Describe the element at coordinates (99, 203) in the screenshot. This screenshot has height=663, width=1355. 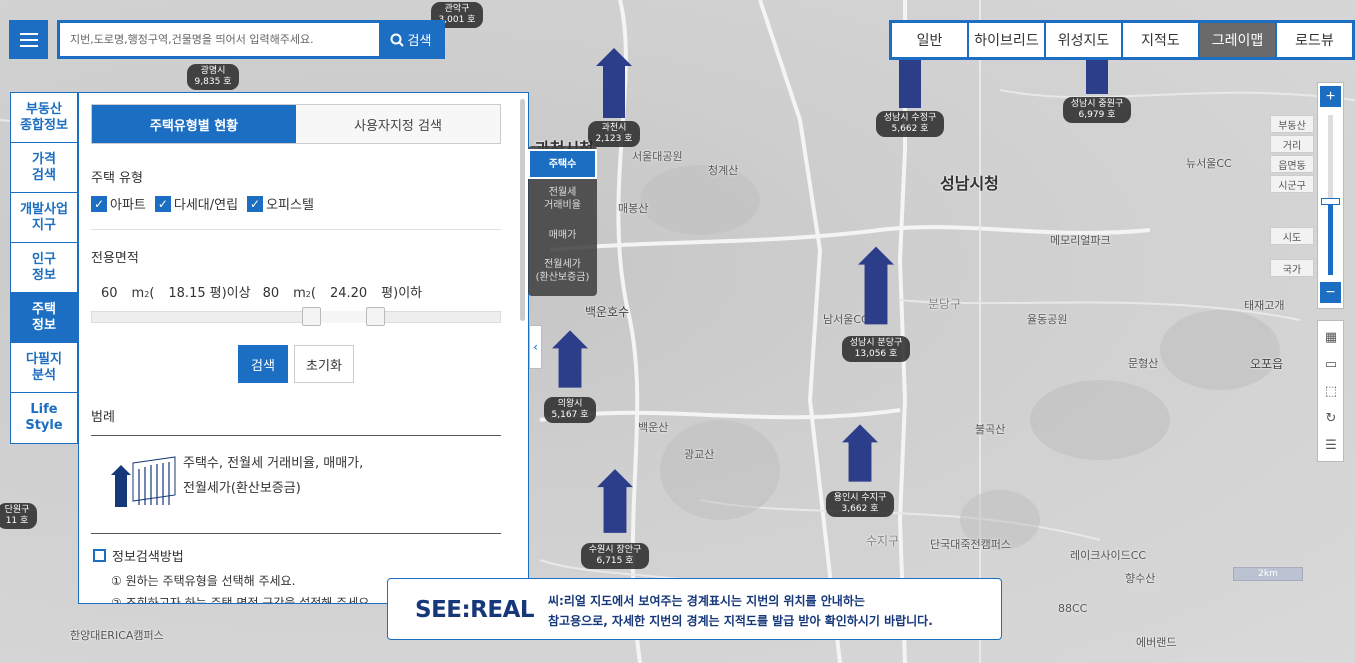
I see `checkmark-icon: ✓` at that location.